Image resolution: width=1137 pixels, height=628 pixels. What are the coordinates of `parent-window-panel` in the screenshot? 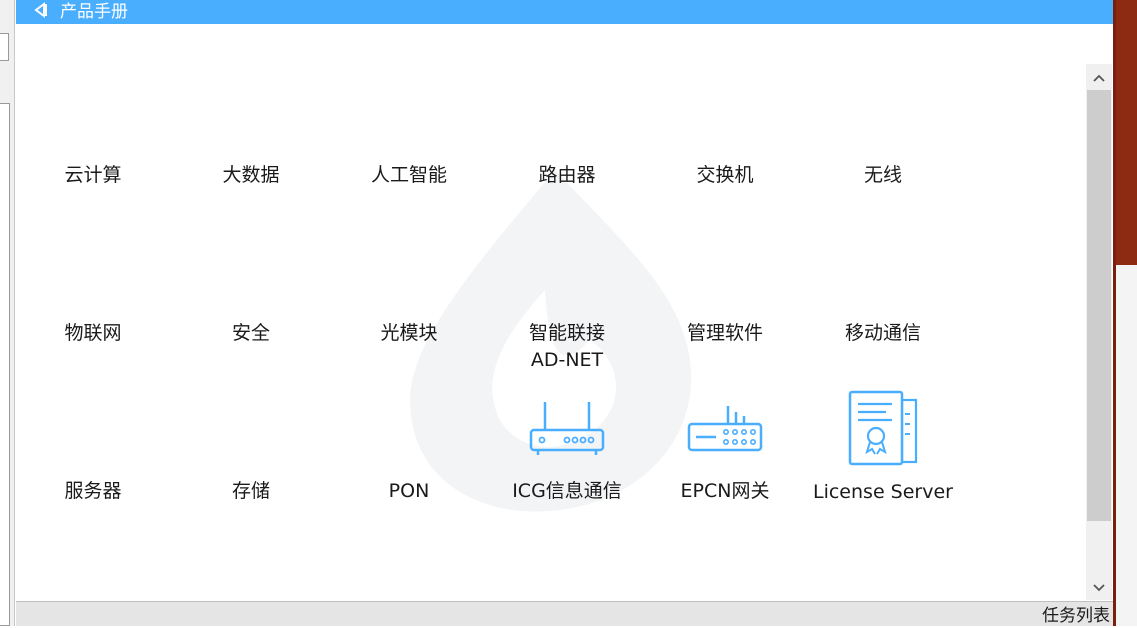 It's located at (5, 364).